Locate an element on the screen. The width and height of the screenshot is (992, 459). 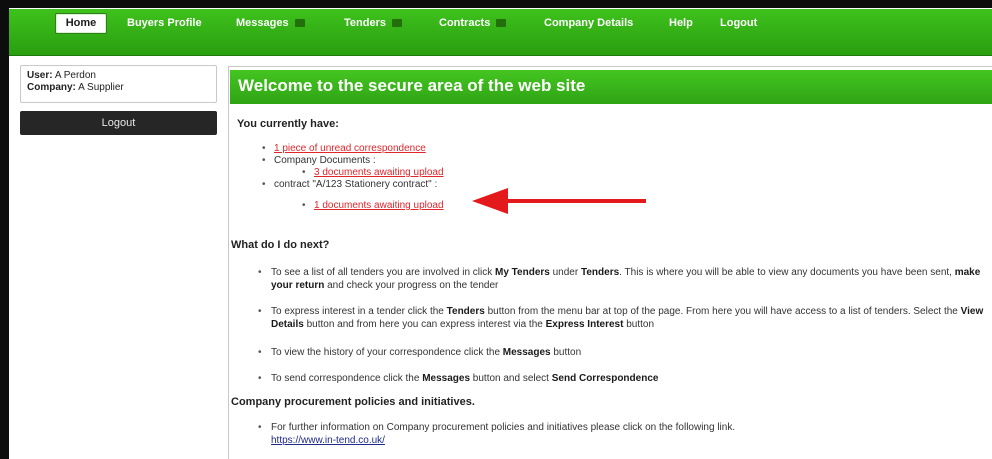
arrow-head is located at coordinates (490, 201).